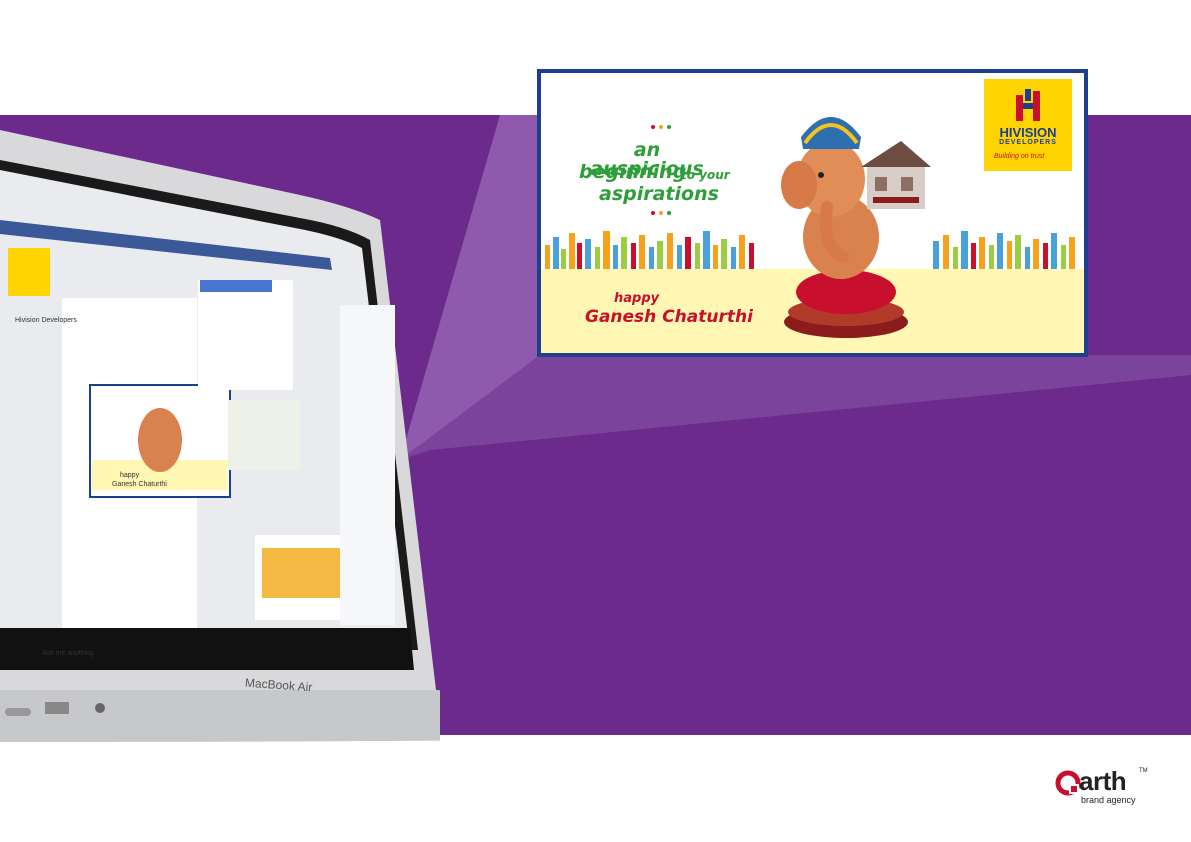 This screenshot has width=1191, height=842. What do you see at coordinates (46, 320) in the screenshot?
I see `page-title: Hivision Developers` at bounding box center [46, 320].